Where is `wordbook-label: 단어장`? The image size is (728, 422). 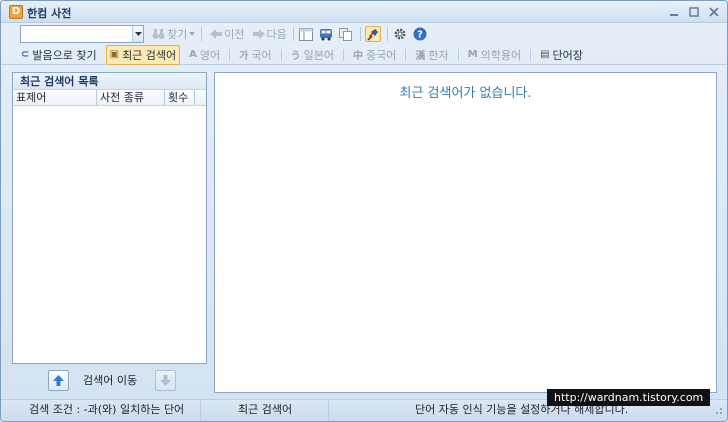 wordbook-label: 단어장 is located at coordinates (567, 55).